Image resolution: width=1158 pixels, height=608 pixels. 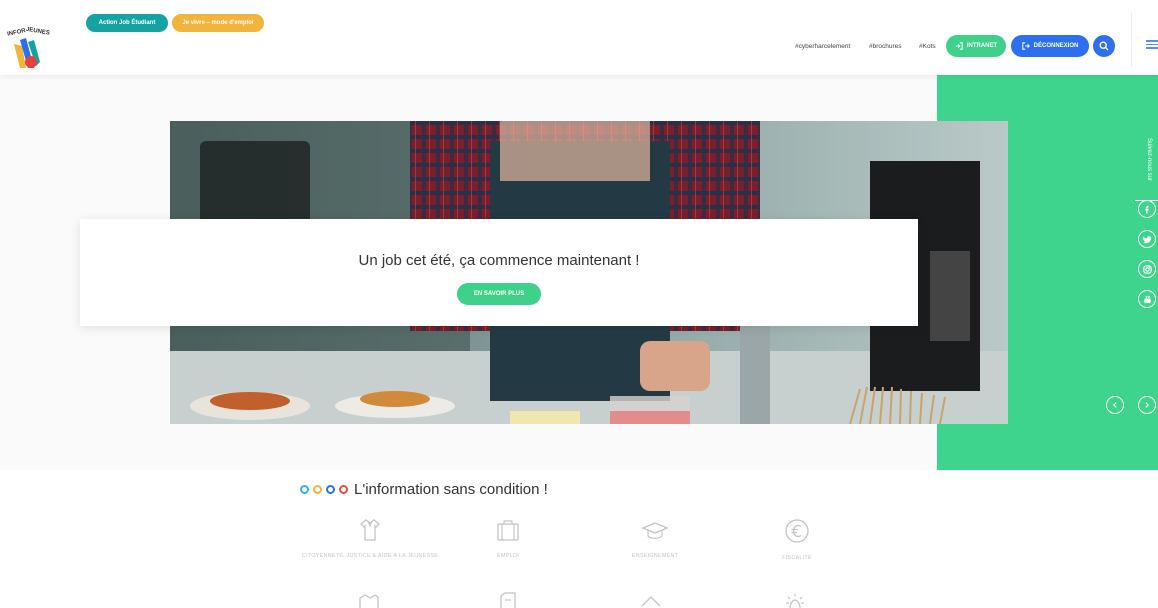 I want to click on intranet-button: INTRANET, so click(x=976, y=46).